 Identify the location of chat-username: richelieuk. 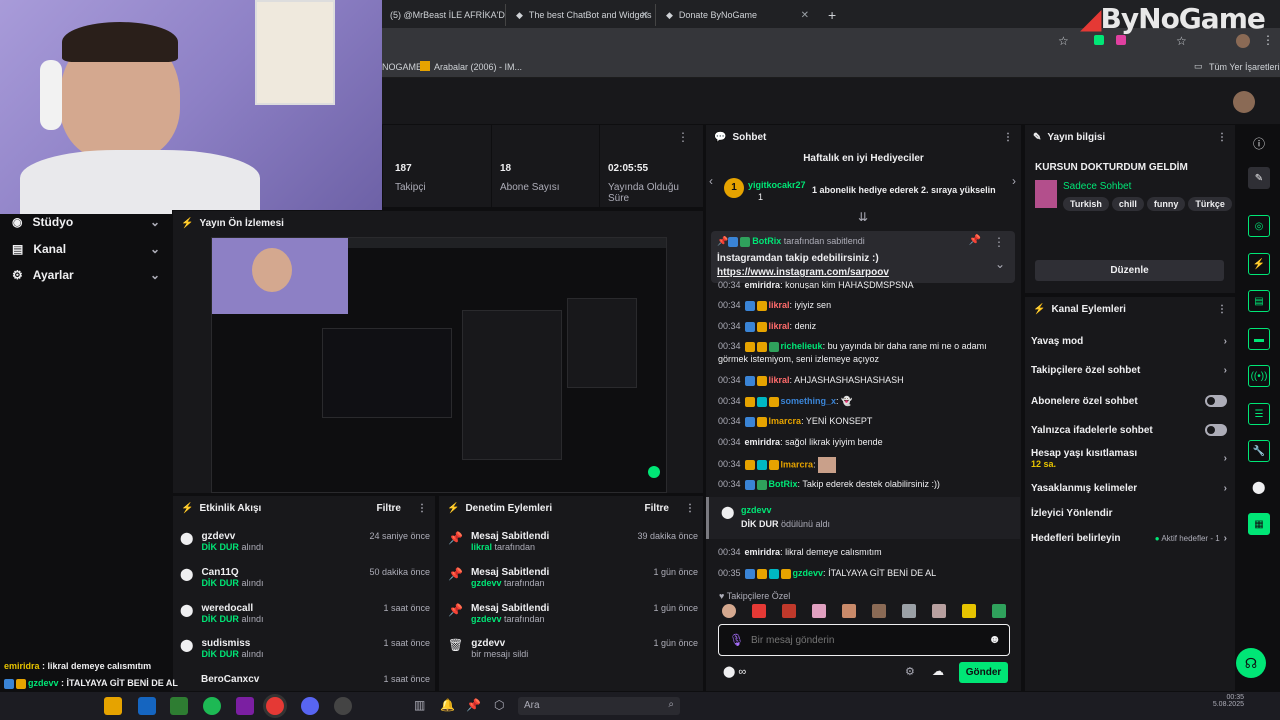
(802, 346).